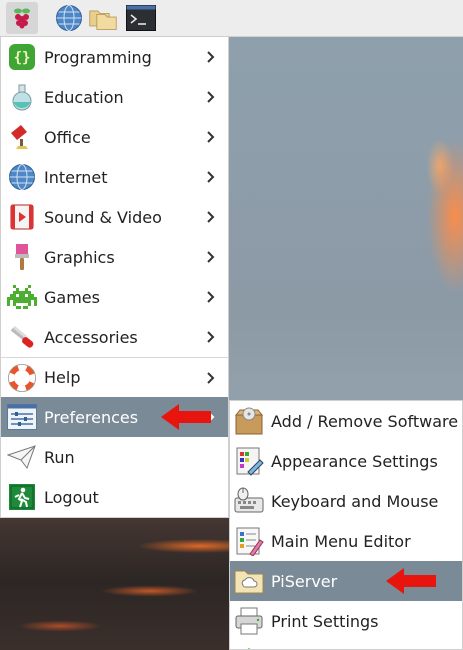 Image resolution: width=463 pixels, height=650 pixels. What do you see at coordinates (346, 645) in the screenshot?
I see `submenu-item-partial` at bounding box center [346, 645].